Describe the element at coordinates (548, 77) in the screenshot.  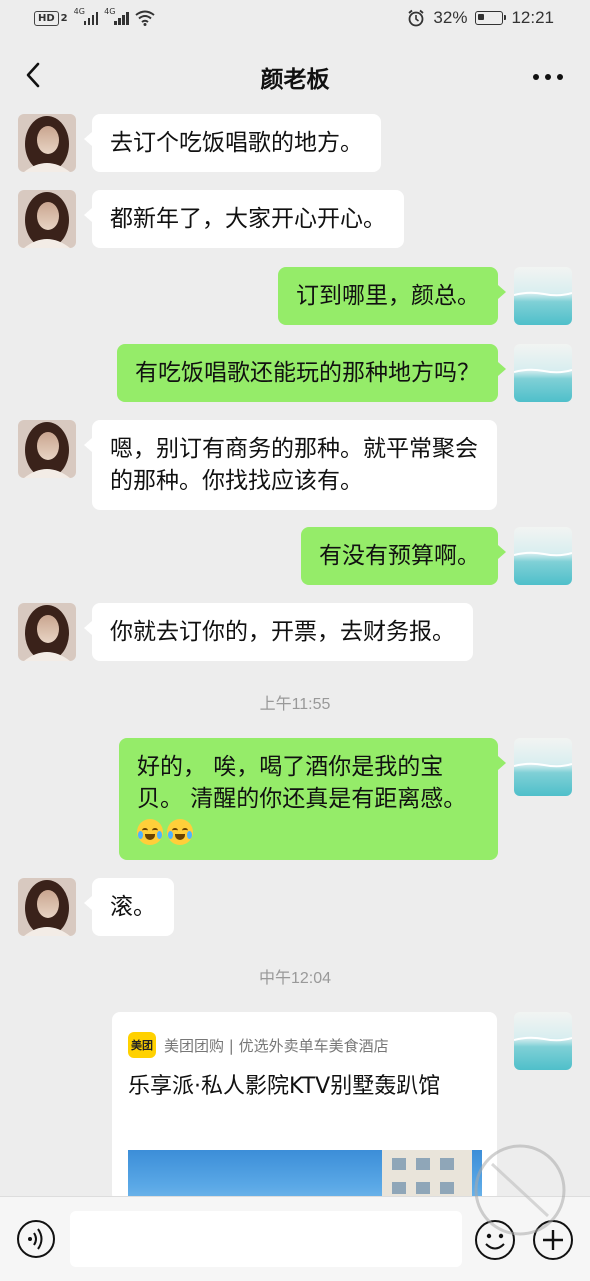
I see `more-dots-icon` at that location.